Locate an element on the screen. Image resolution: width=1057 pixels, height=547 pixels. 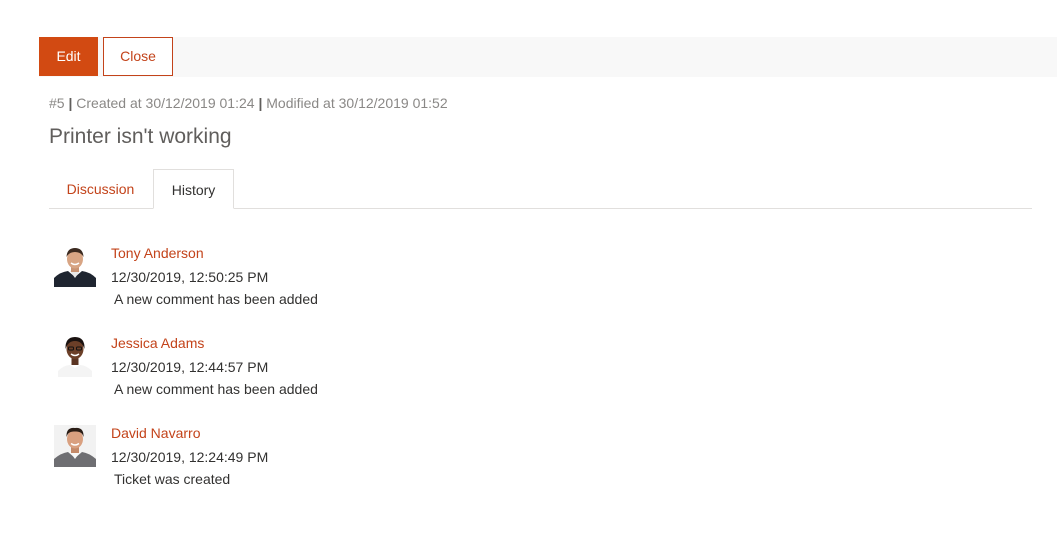
ticket-tabs: Discussion History is located at coordinates (540, 189).